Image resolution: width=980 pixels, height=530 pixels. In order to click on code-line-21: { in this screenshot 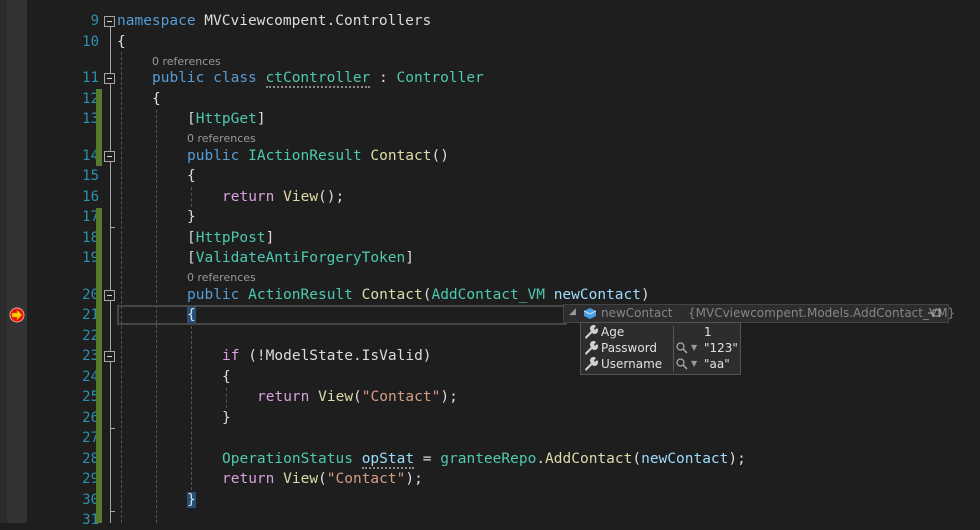, I will do `click(191, 315)`.